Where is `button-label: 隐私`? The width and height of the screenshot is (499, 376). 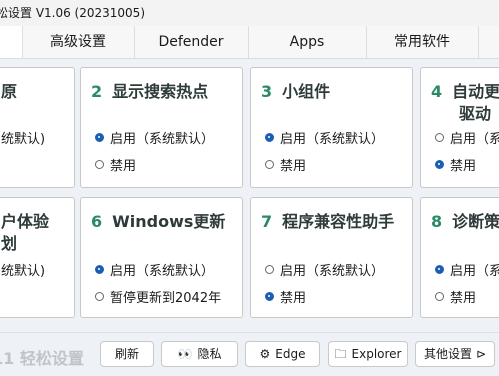
button-label: 隐私 is located at coordinates (209, 354).